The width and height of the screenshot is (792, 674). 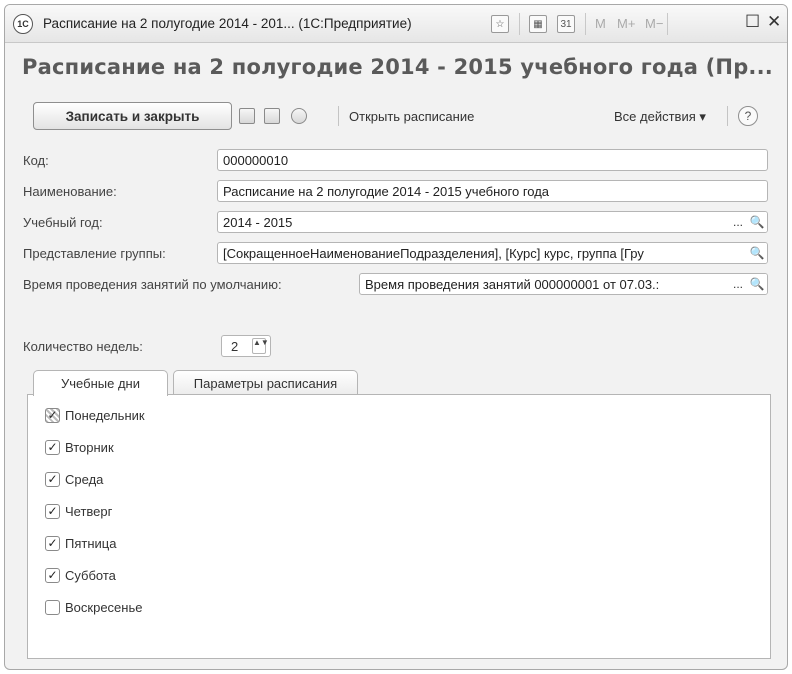 I want to click on day-label: Понедельник, so click(x=105, y=415).